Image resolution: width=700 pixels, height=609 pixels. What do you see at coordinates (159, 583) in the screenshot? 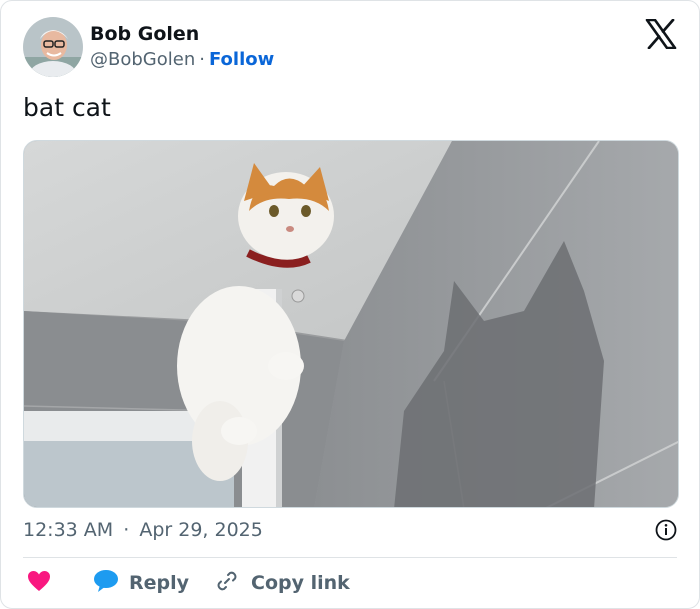
I see `reply-label: Reply` at bounding box center [159, 583].